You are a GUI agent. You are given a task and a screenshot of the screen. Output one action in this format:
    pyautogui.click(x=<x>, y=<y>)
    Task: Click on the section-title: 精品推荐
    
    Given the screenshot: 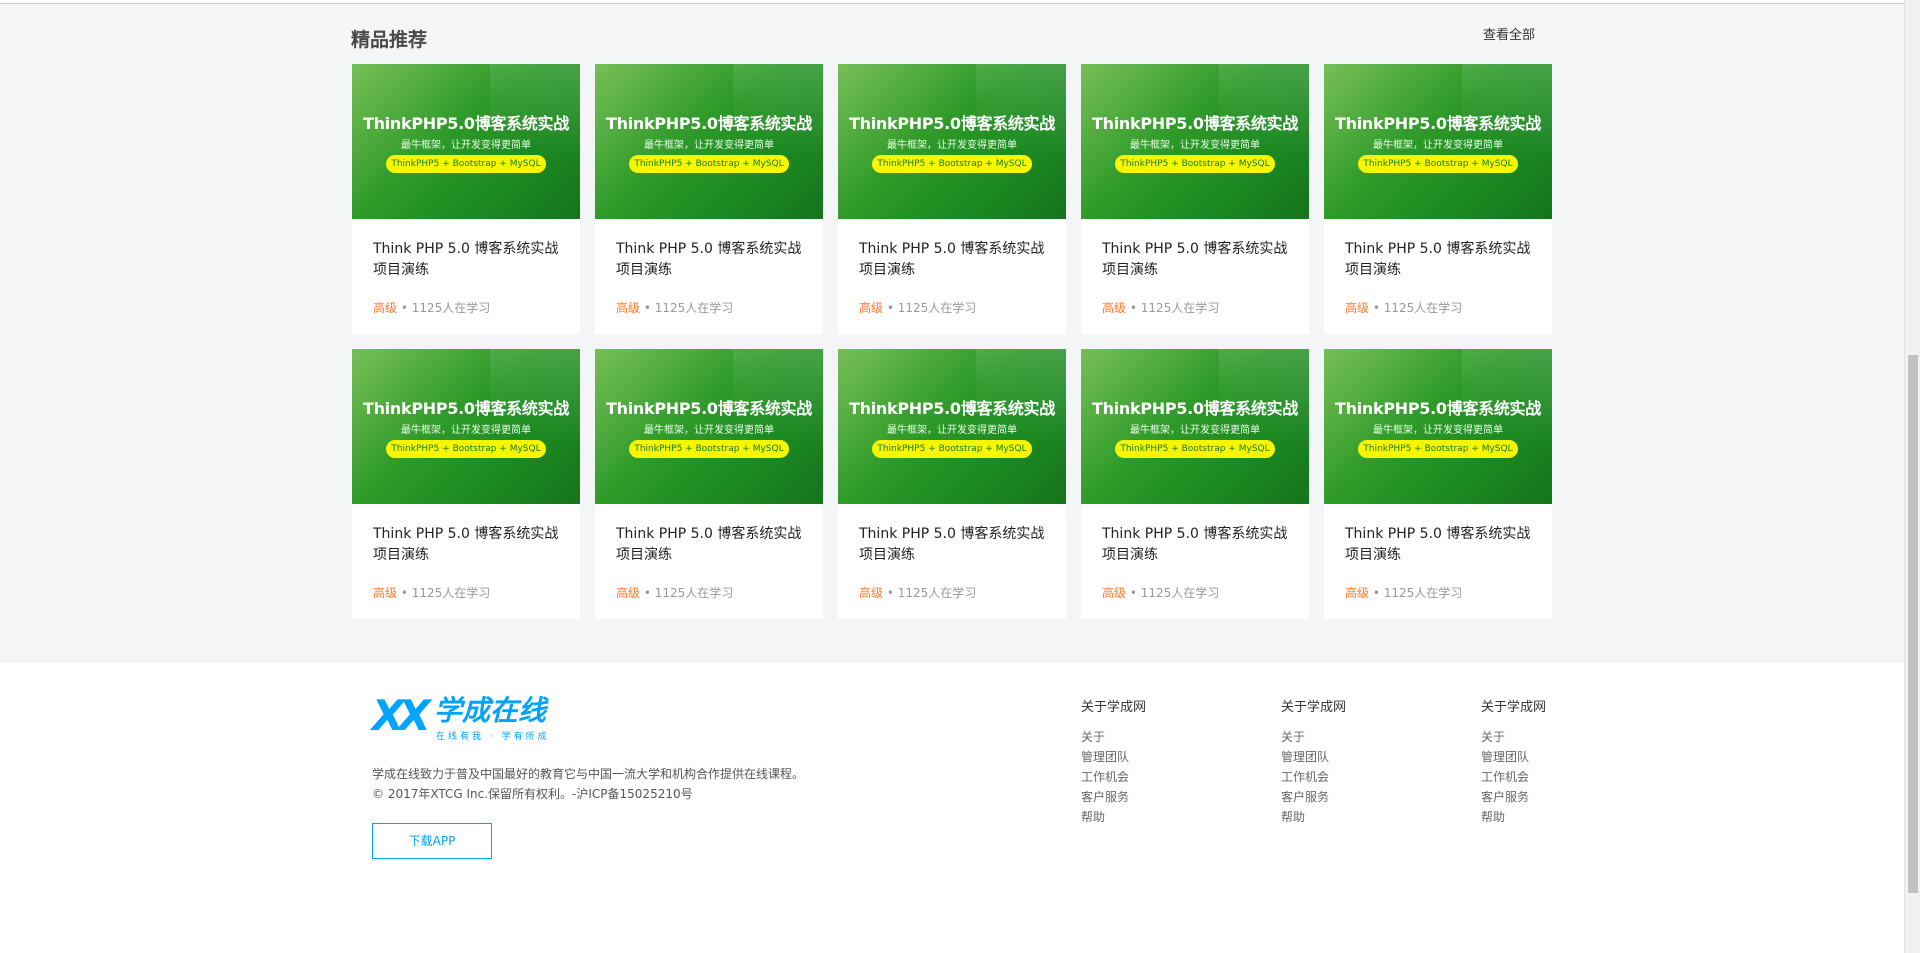 What is the action you would take?
    pyautogui.click(x=389, y=40)
    